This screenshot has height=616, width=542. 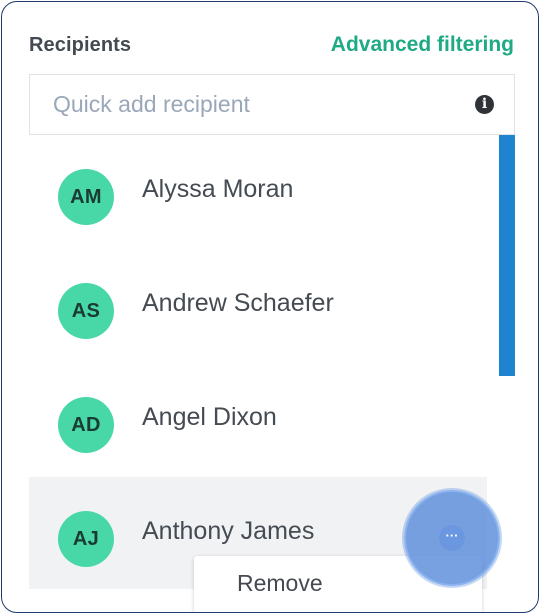 What do you see at coordinates (507, 255) in the screenshot?
I see `list-scrollbar` at bounding box center [507, 255].